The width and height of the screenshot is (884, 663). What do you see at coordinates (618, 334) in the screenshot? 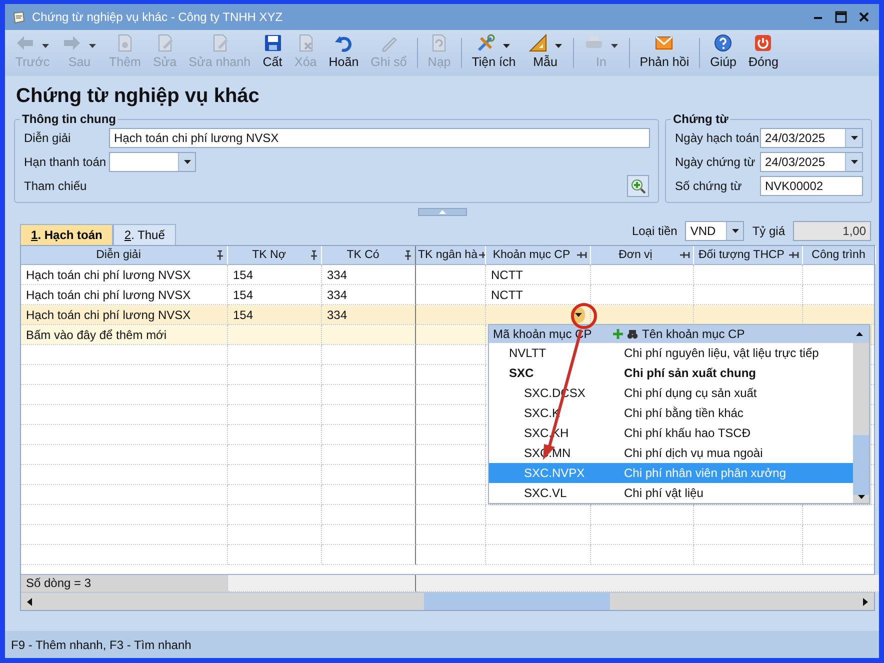
I see `add-icon` at bounding box center [618, 334].